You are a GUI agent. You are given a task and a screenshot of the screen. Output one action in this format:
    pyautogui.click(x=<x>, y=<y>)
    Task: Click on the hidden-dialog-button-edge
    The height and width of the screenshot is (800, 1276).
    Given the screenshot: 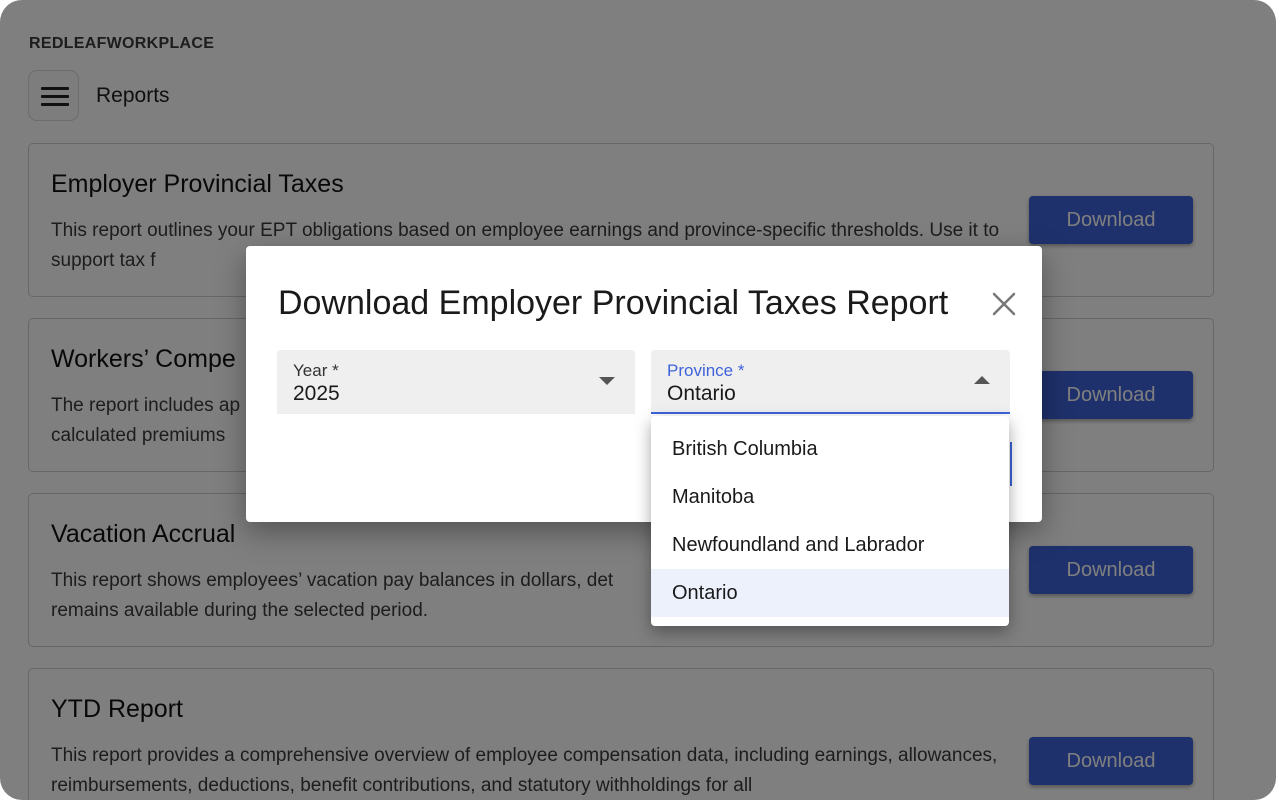 What is the action you would take?
    pyautogui.click(x=1011, y=464)
    